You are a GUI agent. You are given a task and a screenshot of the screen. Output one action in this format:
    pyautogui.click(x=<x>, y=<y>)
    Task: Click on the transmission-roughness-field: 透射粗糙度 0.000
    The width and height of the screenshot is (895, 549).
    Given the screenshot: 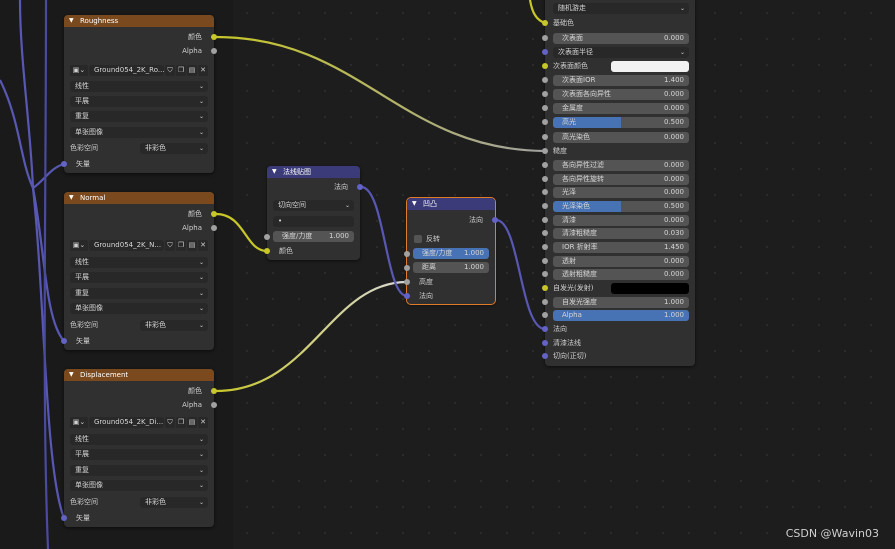 What is the action you would take?
    pyautogui.click(x=621, y=274)
    